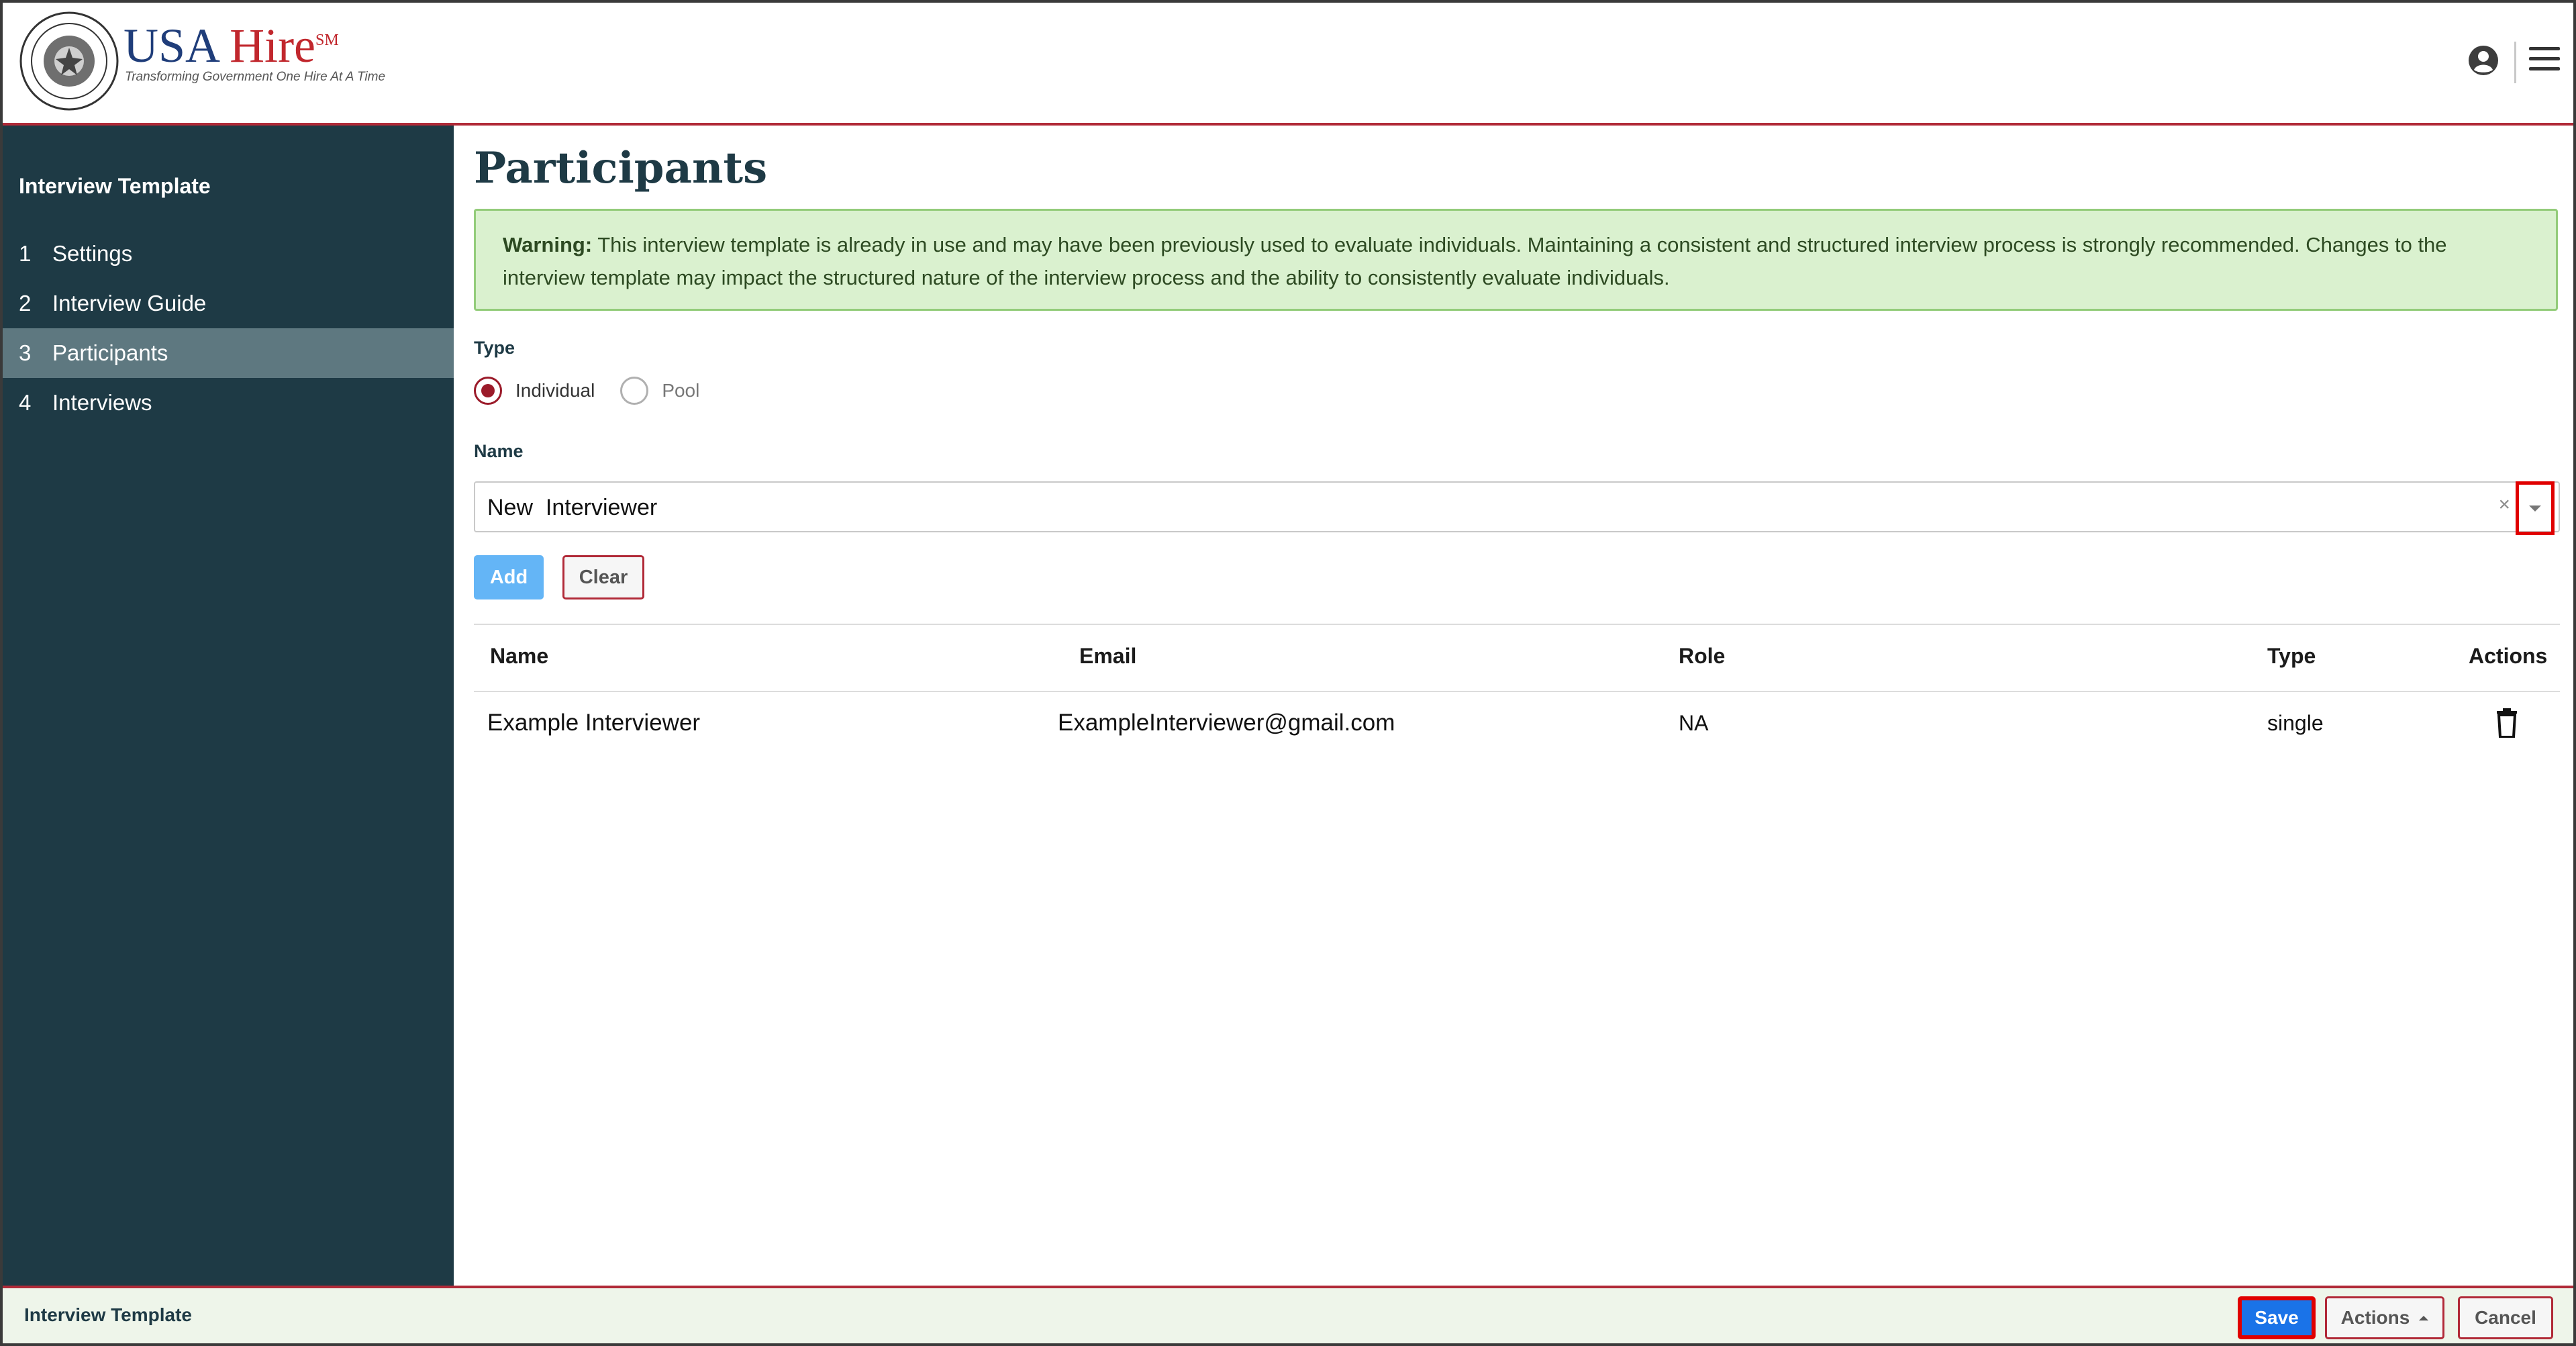 The height and width of the screenshot is (1346, 2576). Describe the element at coordinates (2544, 61) in the screenshot. I see `hamburger-menu-icon` at that location.